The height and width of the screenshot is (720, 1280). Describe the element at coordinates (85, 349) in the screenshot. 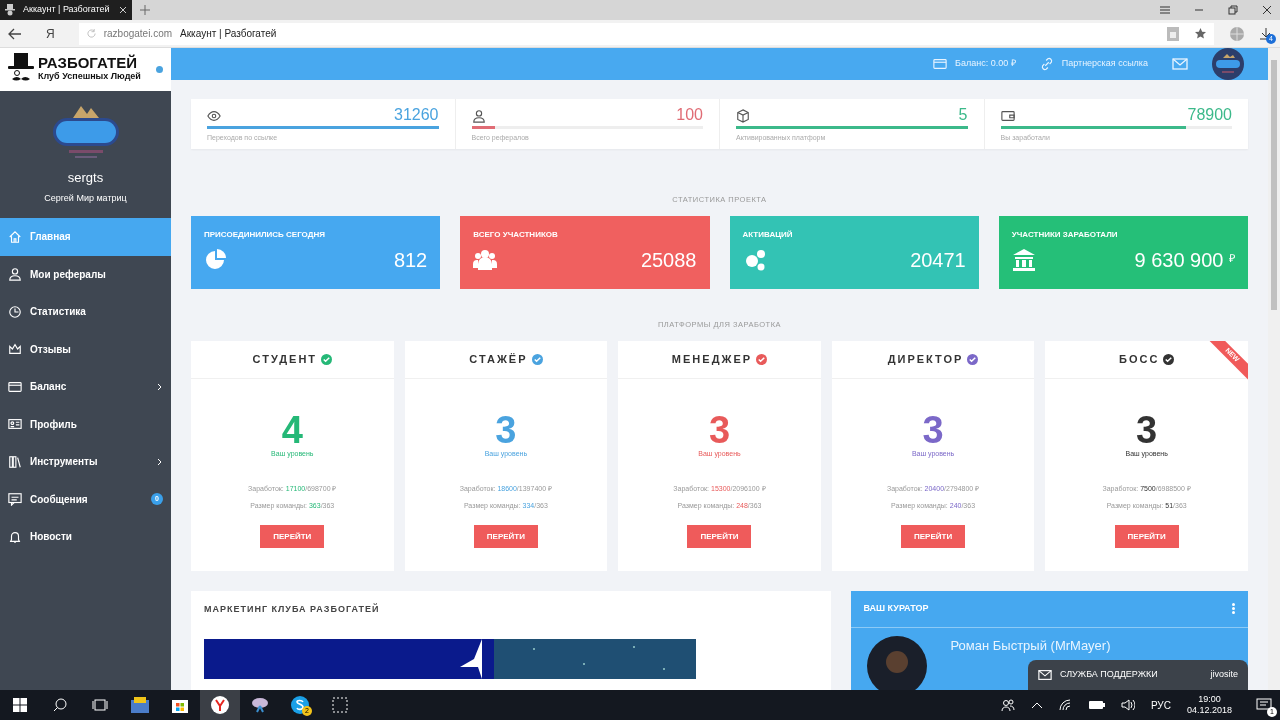

I see `menu-item: Отзывы` at that location.